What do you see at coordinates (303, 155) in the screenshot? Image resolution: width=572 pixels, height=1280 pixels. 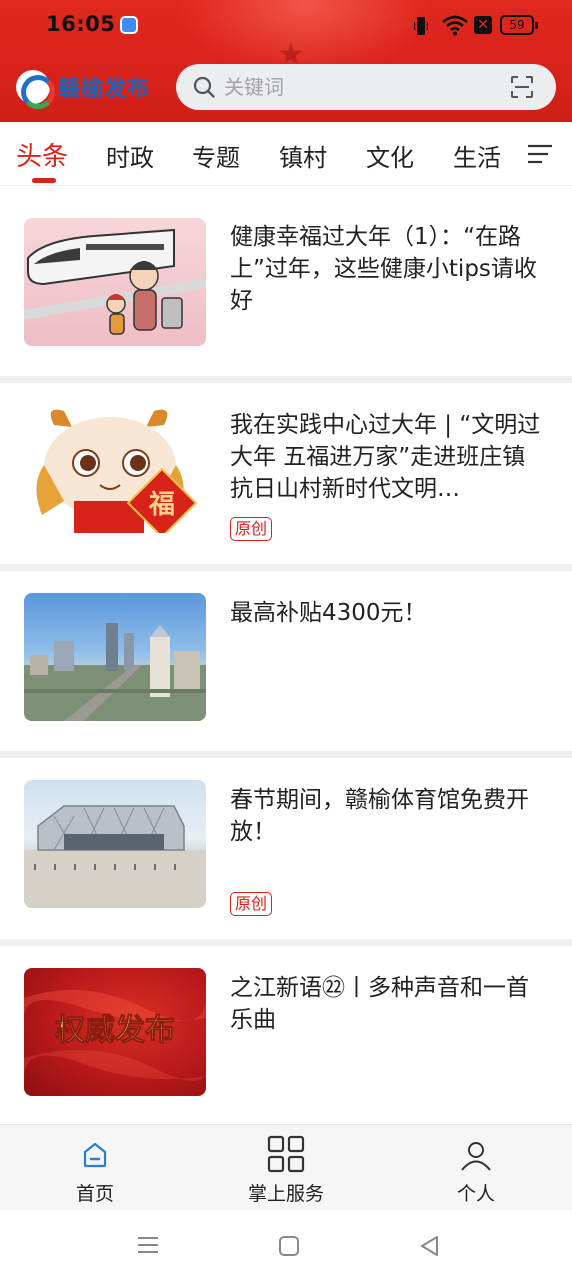 I see `tab-towns: 镇村` at bounding box center [303, 155].